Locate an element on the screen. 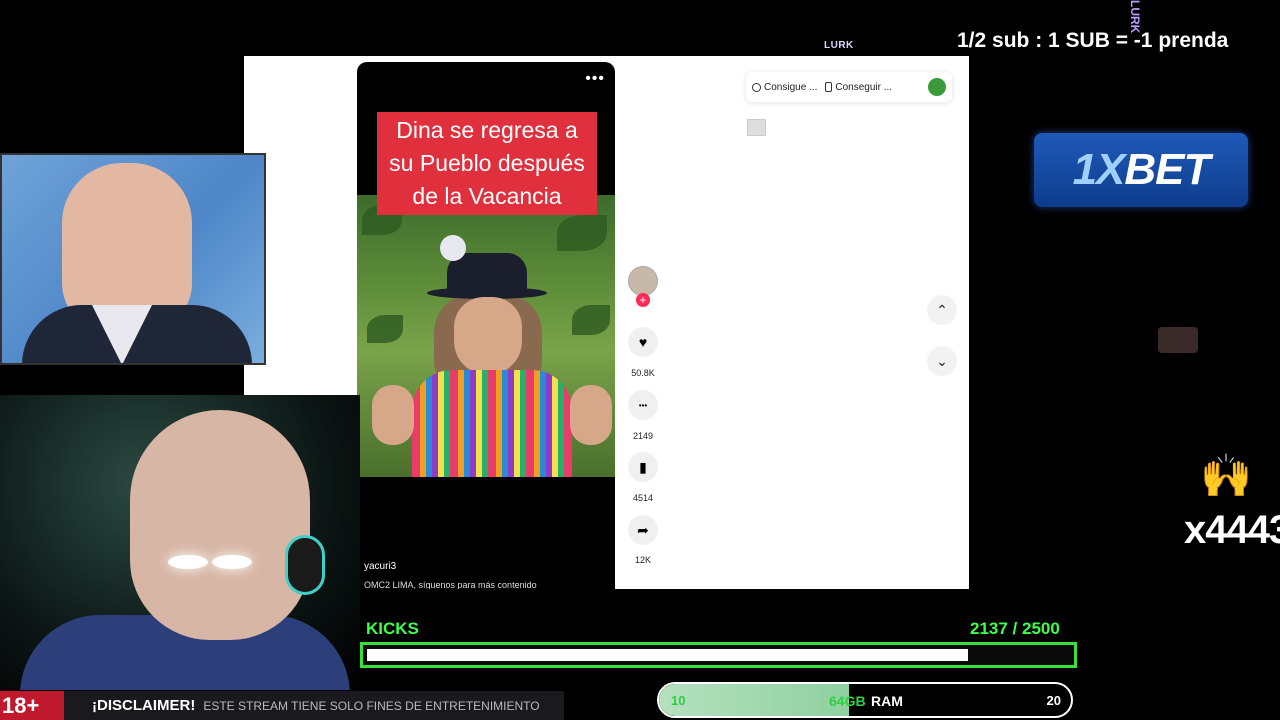 This screenshot has width=1280, height=720. disclaimer-title: ¡DISCLAIMER! is located at coordinates (144, 705).